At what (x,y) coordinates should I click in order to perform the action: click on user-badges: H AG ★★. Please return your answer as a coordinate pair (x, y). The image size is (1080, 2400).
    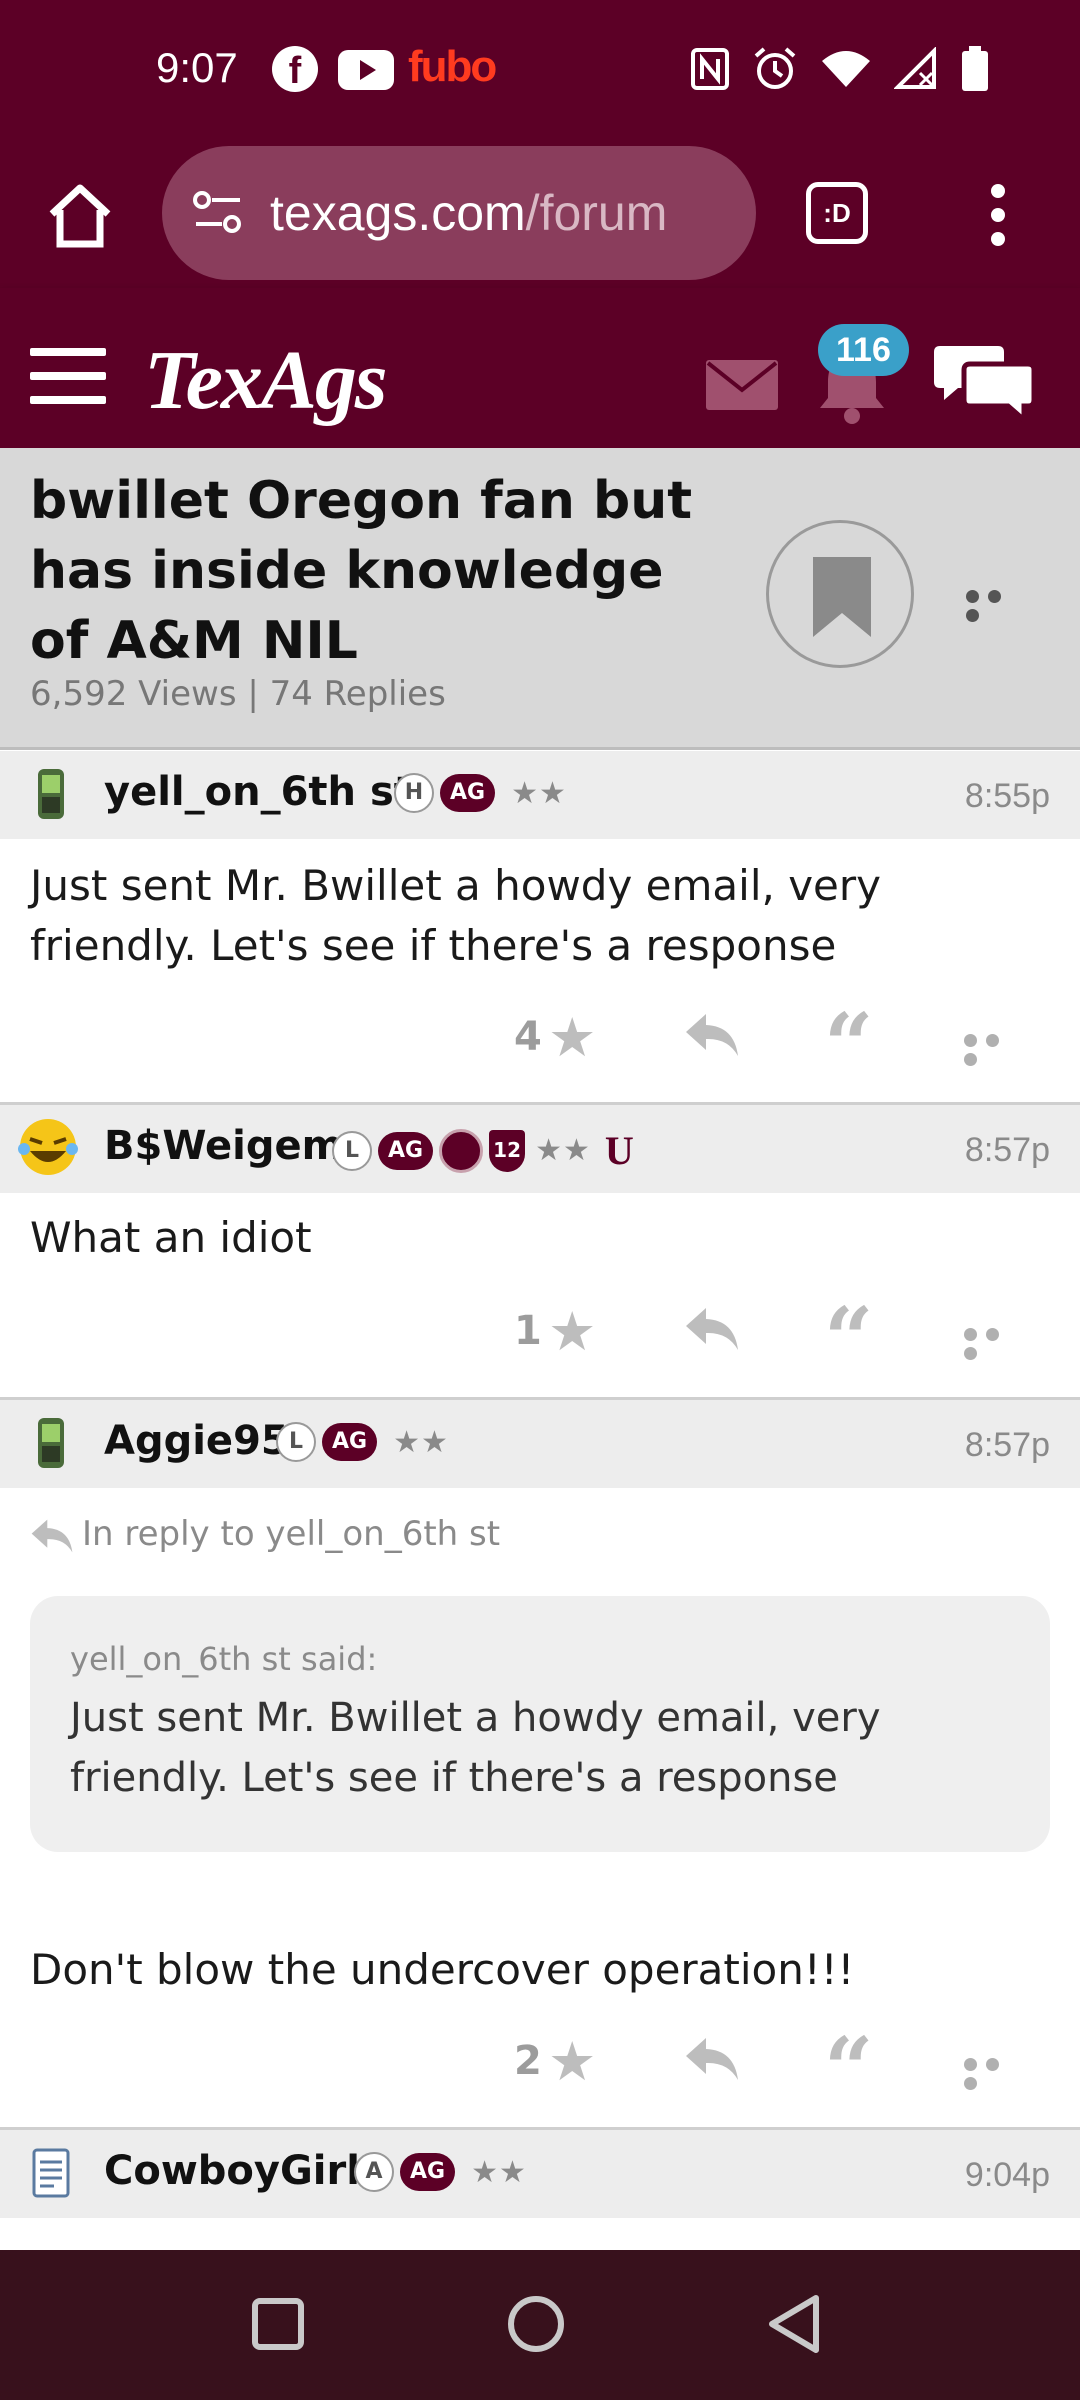
    Looking at the image, I should click on (480, 793).